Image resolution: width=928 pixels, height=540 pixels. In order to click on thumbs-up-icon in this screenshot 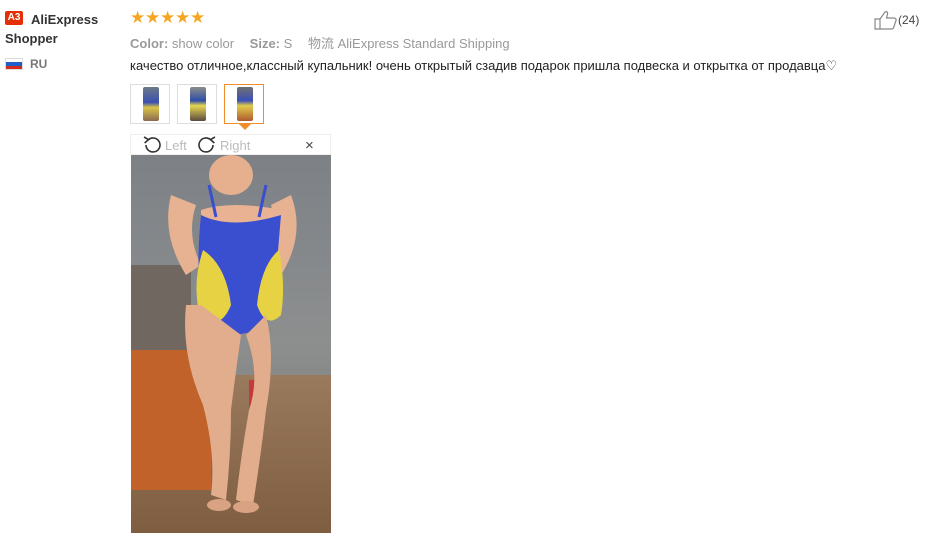, I will do `click(885, 20)`.